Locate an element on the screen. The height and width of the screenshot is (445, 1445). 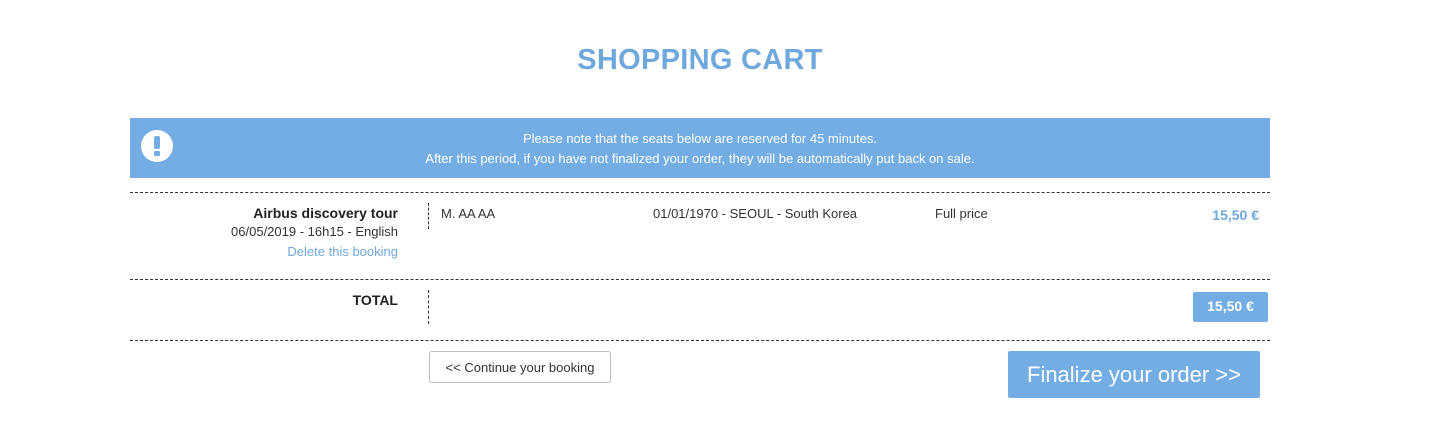
delete-booking-link: Delete this booking is located at coordinates (264, 252).